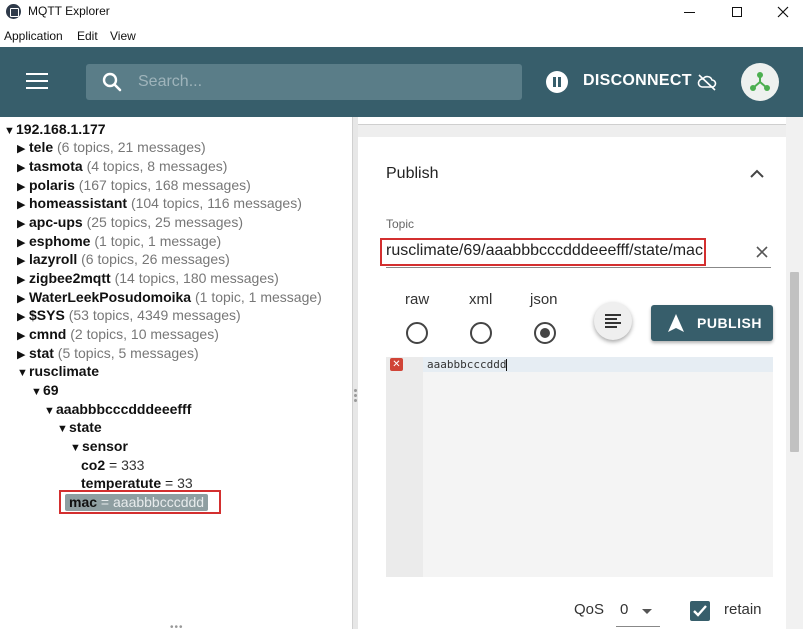 The width and height of the screenshot is (803, 629). What do you see at coordinates (118, 334) in the screenshot?
I see `tree-node-cmnd: ▶ cmnd (2 topics, 10 messages)` at bounding box center [118, 334].